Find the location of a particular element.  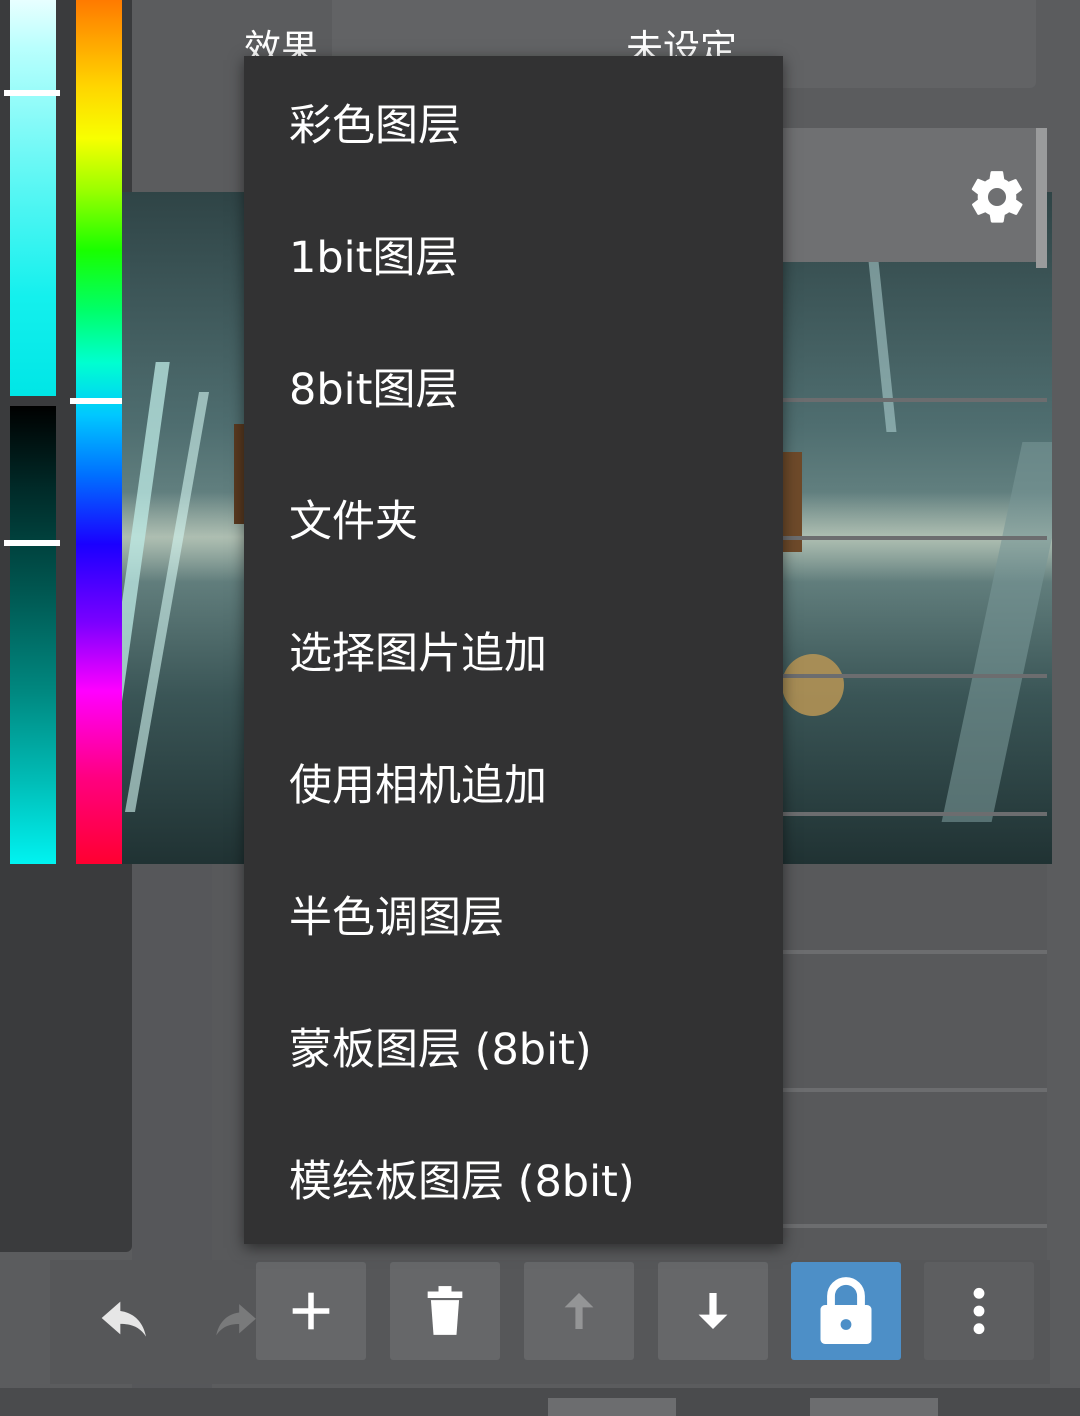

menu-item-8bit-layer: 8bit图层 is located at coordinates (513, 386).